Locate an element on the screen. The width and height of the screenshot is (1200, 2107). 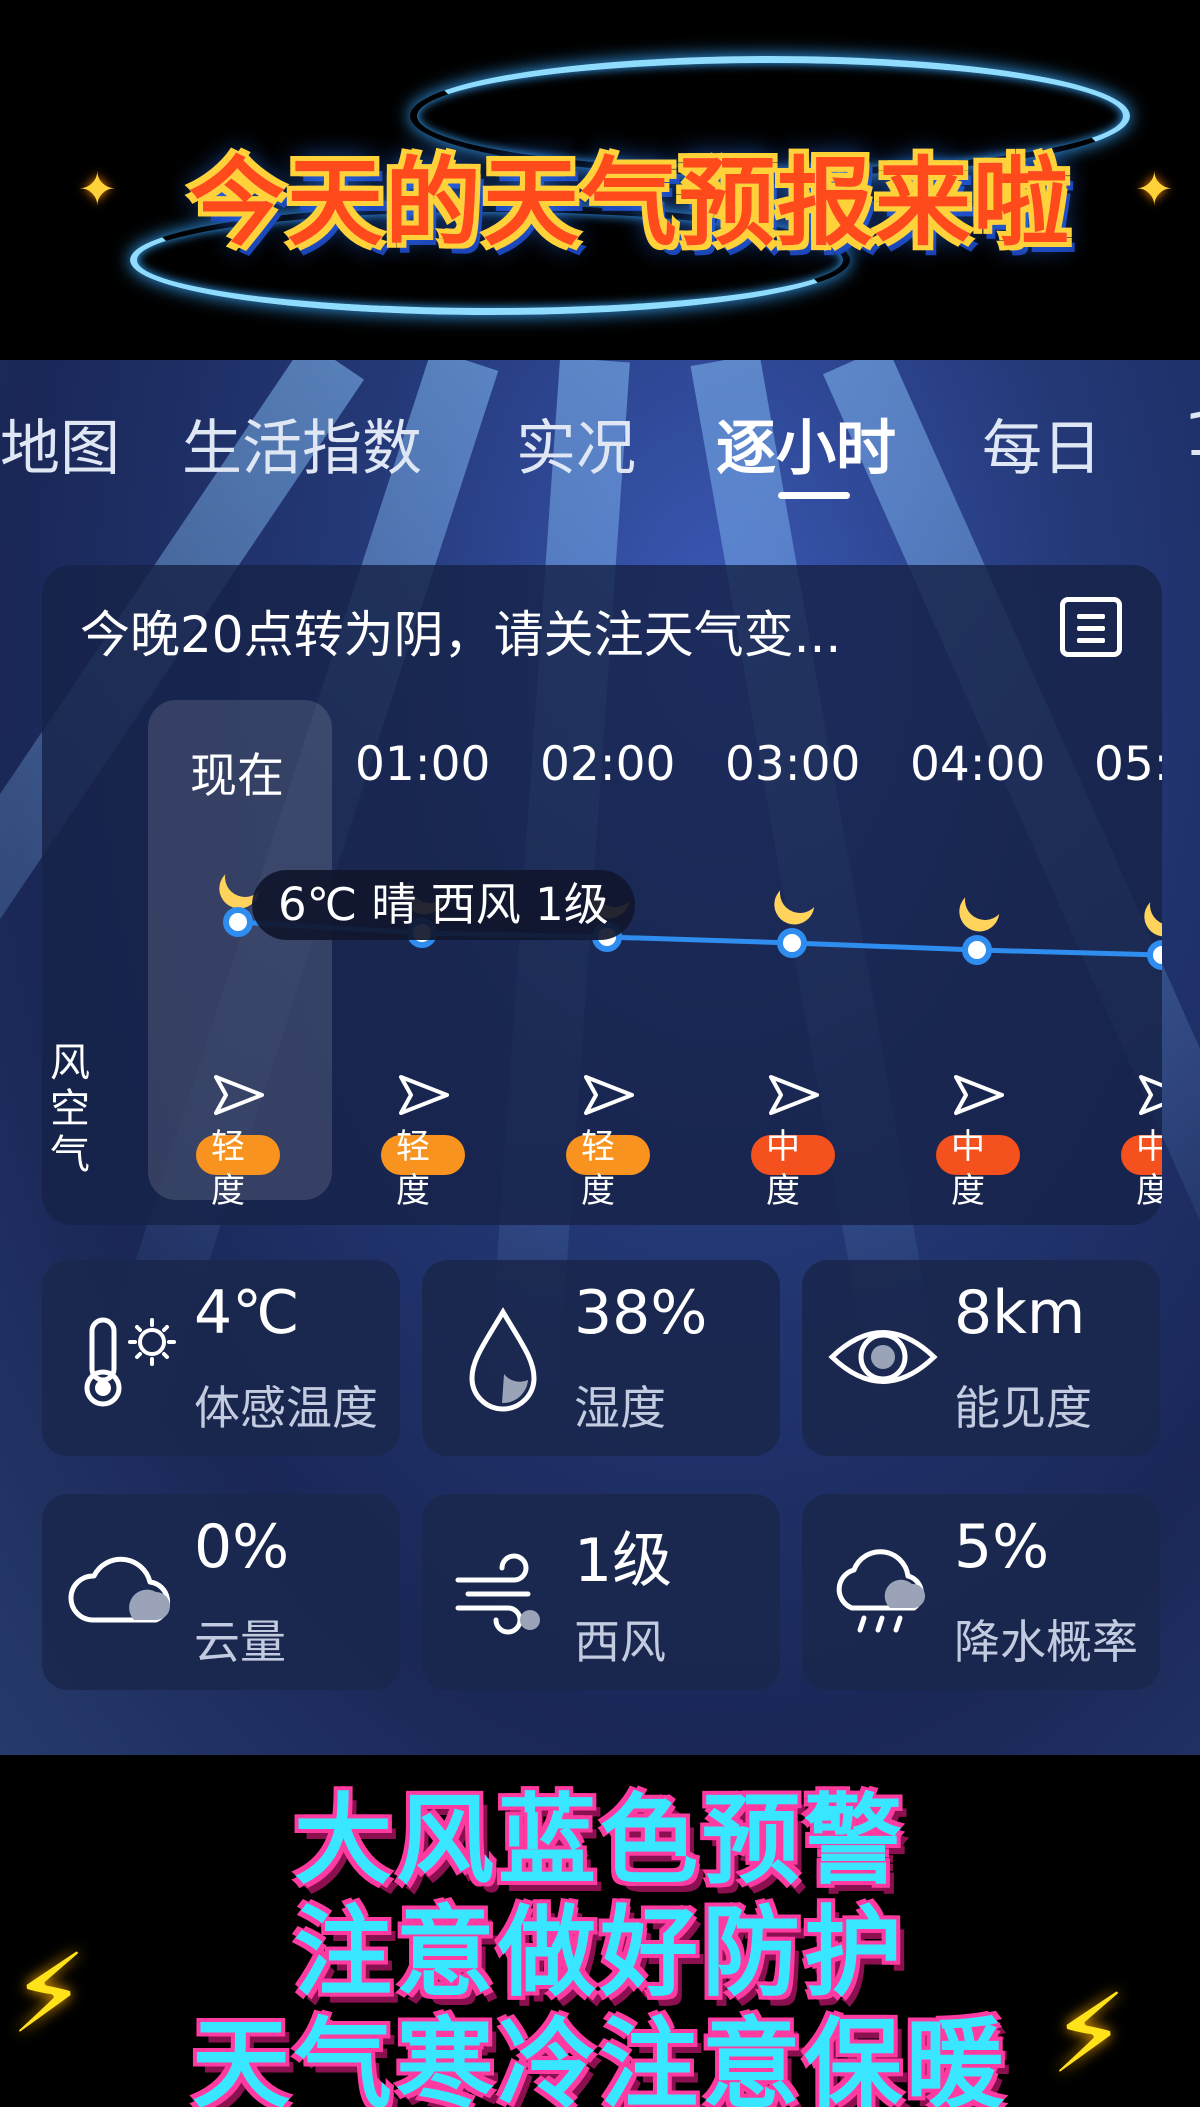
cloud-cover-value: 0% is located at coordinates (242, 1547).